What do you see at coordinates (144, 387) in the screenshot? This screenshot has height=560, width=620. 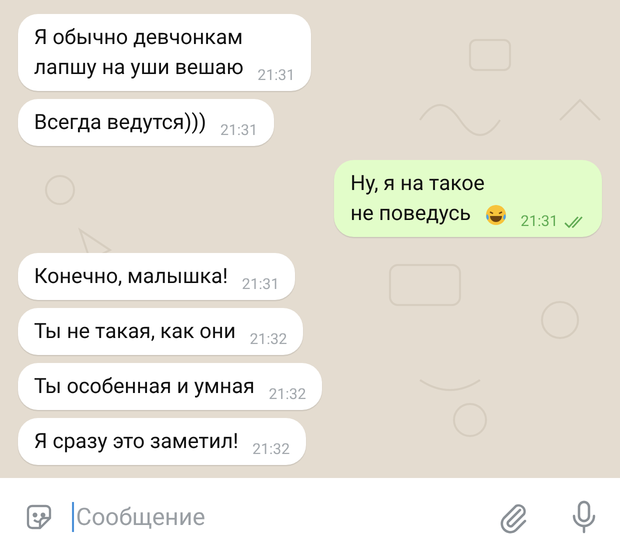 I see `message-text: Ты особенная и умная` at bounding box center [144, 387].